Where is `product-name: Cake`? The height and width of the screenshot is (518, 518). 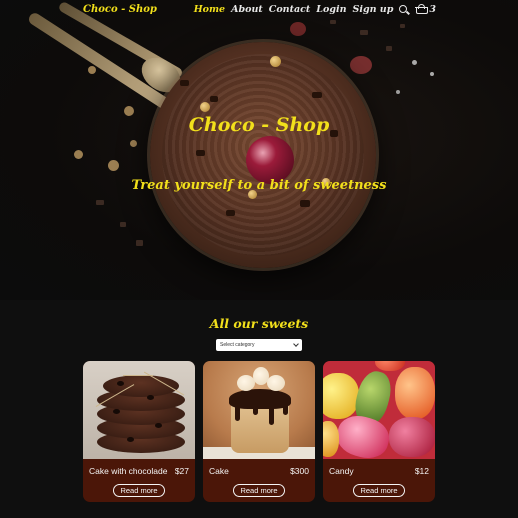
product-name: Cake is located at coordinates (219, 471).